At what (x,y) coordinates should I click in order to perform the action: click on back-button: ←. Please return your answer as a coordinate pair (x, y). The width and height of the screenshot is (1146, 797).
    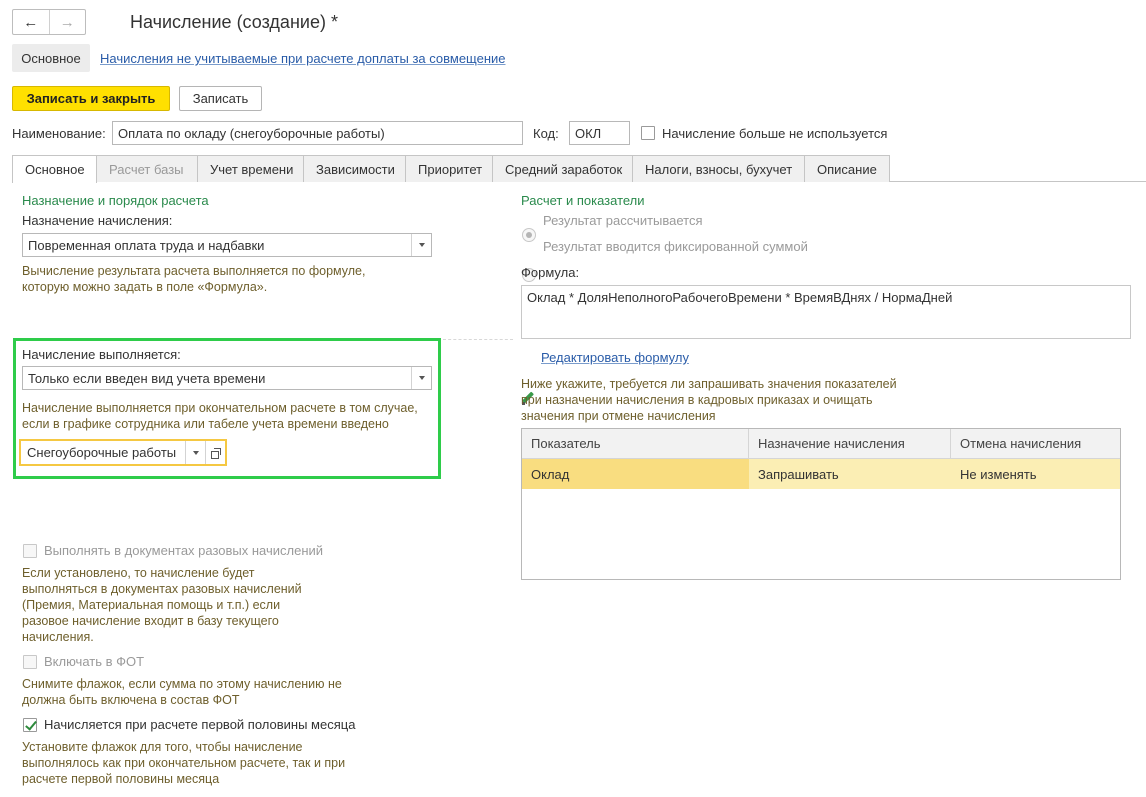
    Looking at the image, I should click on (31, 22).